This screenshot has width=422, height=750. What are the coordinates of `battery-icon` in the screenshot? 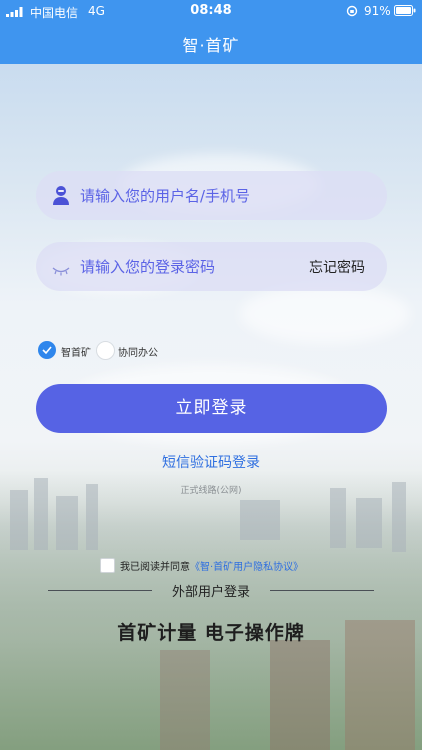 It's located at (405, 10).